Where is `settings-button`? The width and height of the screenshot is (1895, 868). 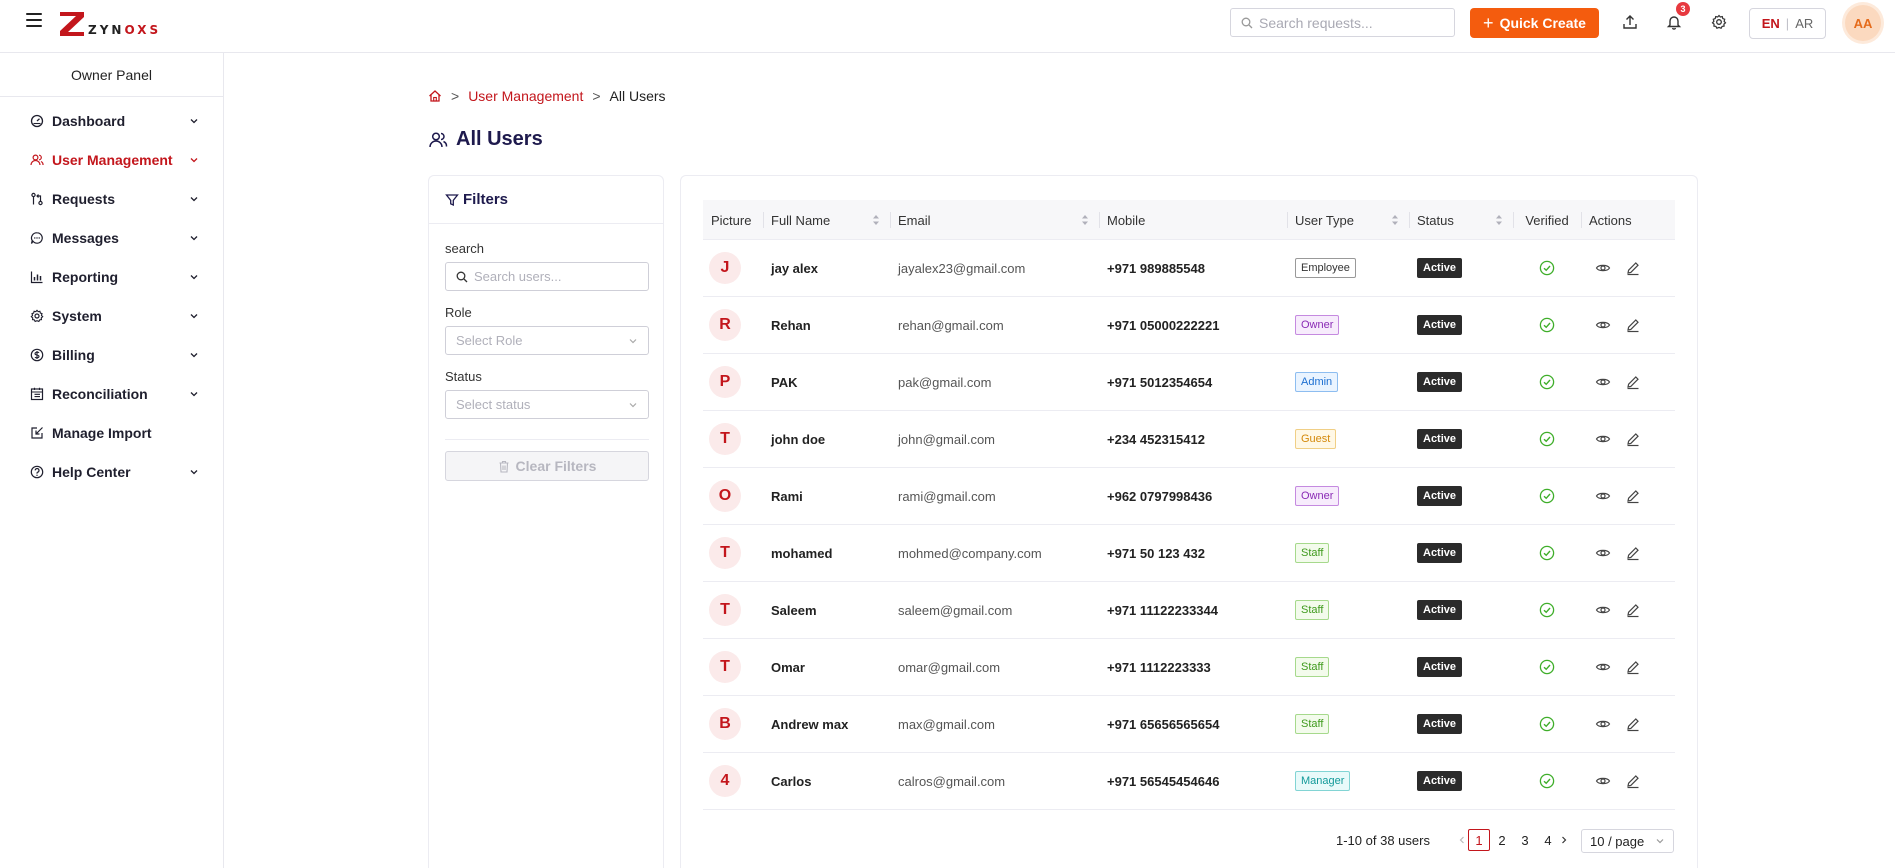 settings-button is located at coordinates (1719, 22).